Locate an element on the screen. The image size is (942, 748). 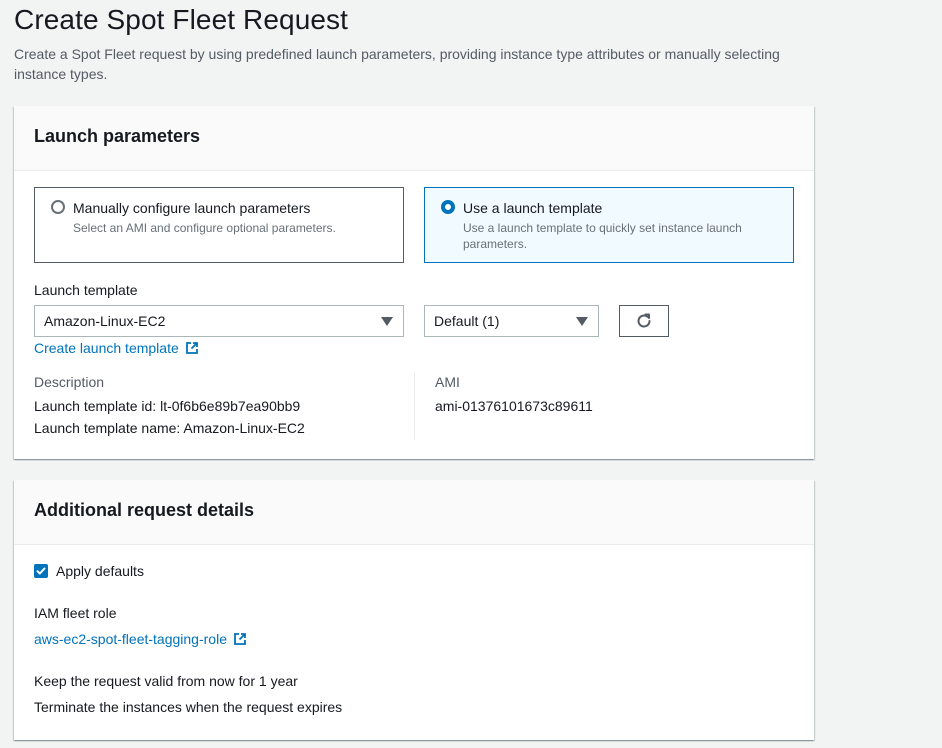
apply-defaults-label: Apply defaults is located at coordinates (100, 571).